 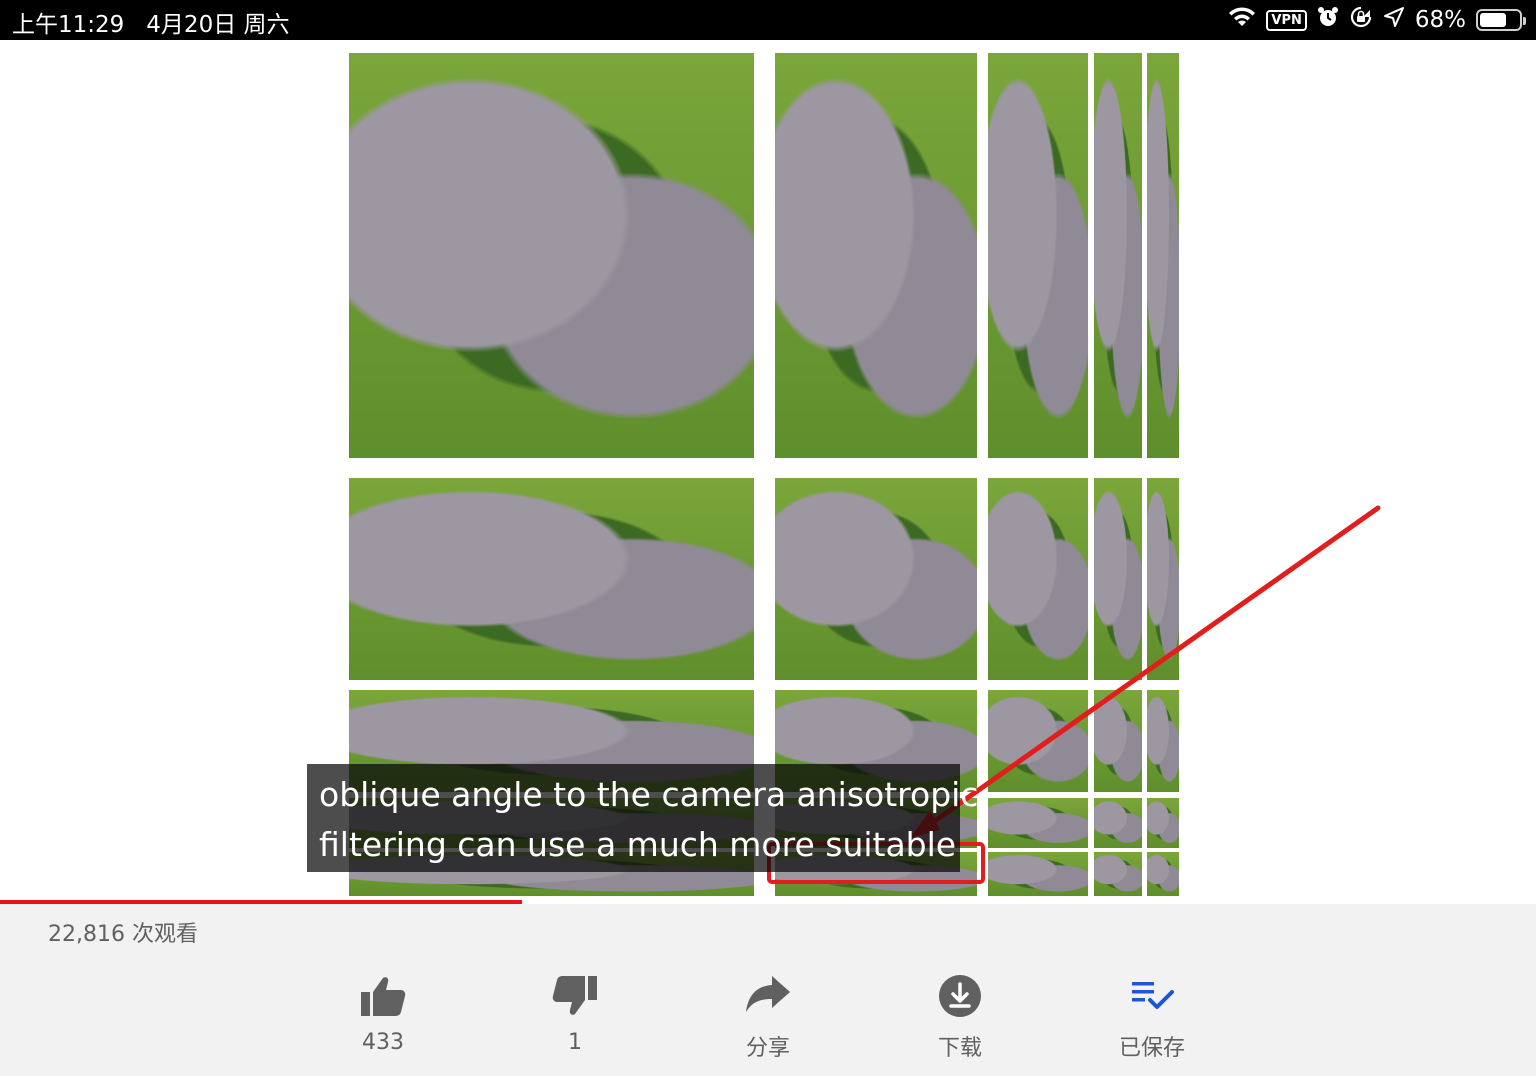 I want to click on dislike-count: 1, so click(x=575, y=1042).